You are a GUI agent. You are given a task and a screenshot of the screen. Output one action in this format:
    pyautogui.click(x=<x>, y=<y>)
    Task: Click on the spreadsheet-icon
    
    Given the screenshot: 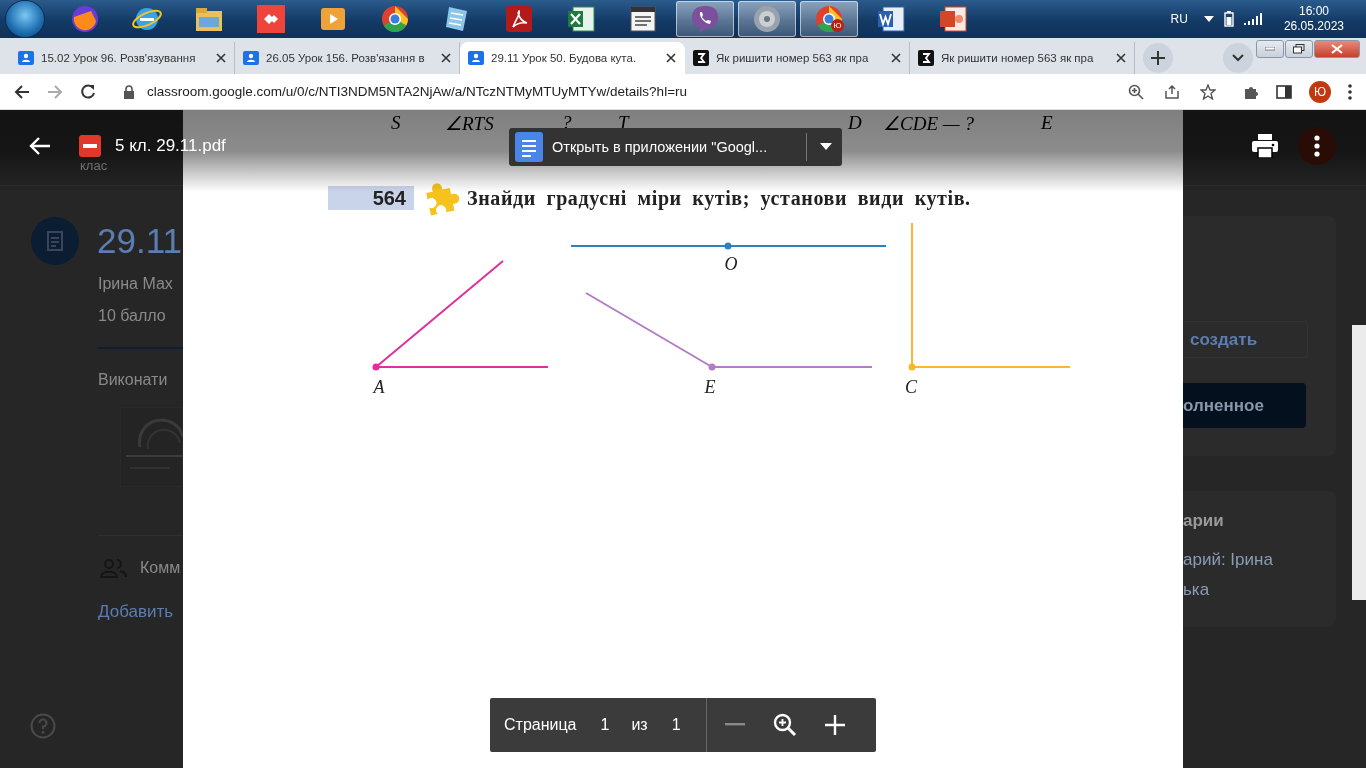 What is the action you would take?
    pyautogui.click(x=581, y=19)
    